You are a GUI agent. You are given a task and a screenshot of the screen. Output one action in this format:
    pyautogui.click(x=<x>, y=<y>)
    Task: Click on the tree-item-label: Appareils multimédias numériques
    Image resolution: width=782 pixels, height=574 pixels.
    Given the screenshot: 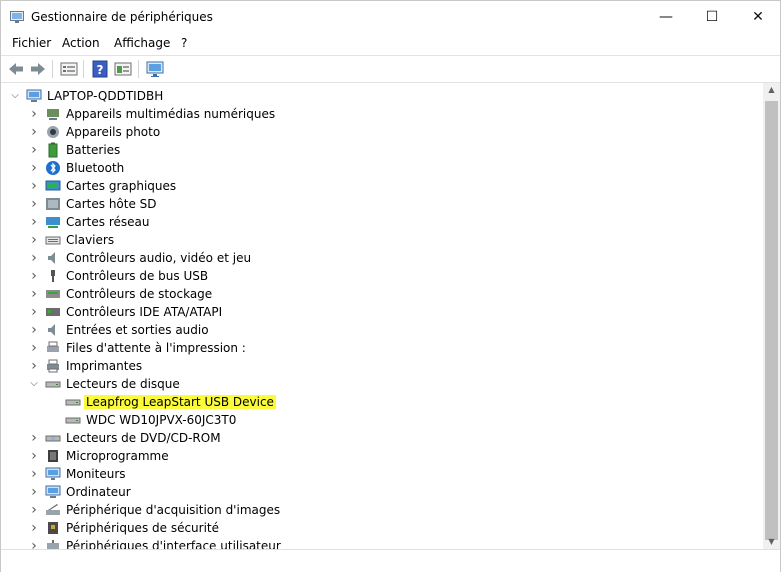 What is the action you would take?
    pyautogui.click(x=171, y=114)
    